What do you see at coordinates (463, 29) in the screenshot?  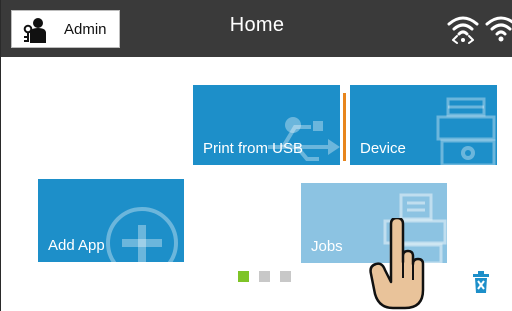 I see `wifi-direct-icon` at bounding box center [463, 29].